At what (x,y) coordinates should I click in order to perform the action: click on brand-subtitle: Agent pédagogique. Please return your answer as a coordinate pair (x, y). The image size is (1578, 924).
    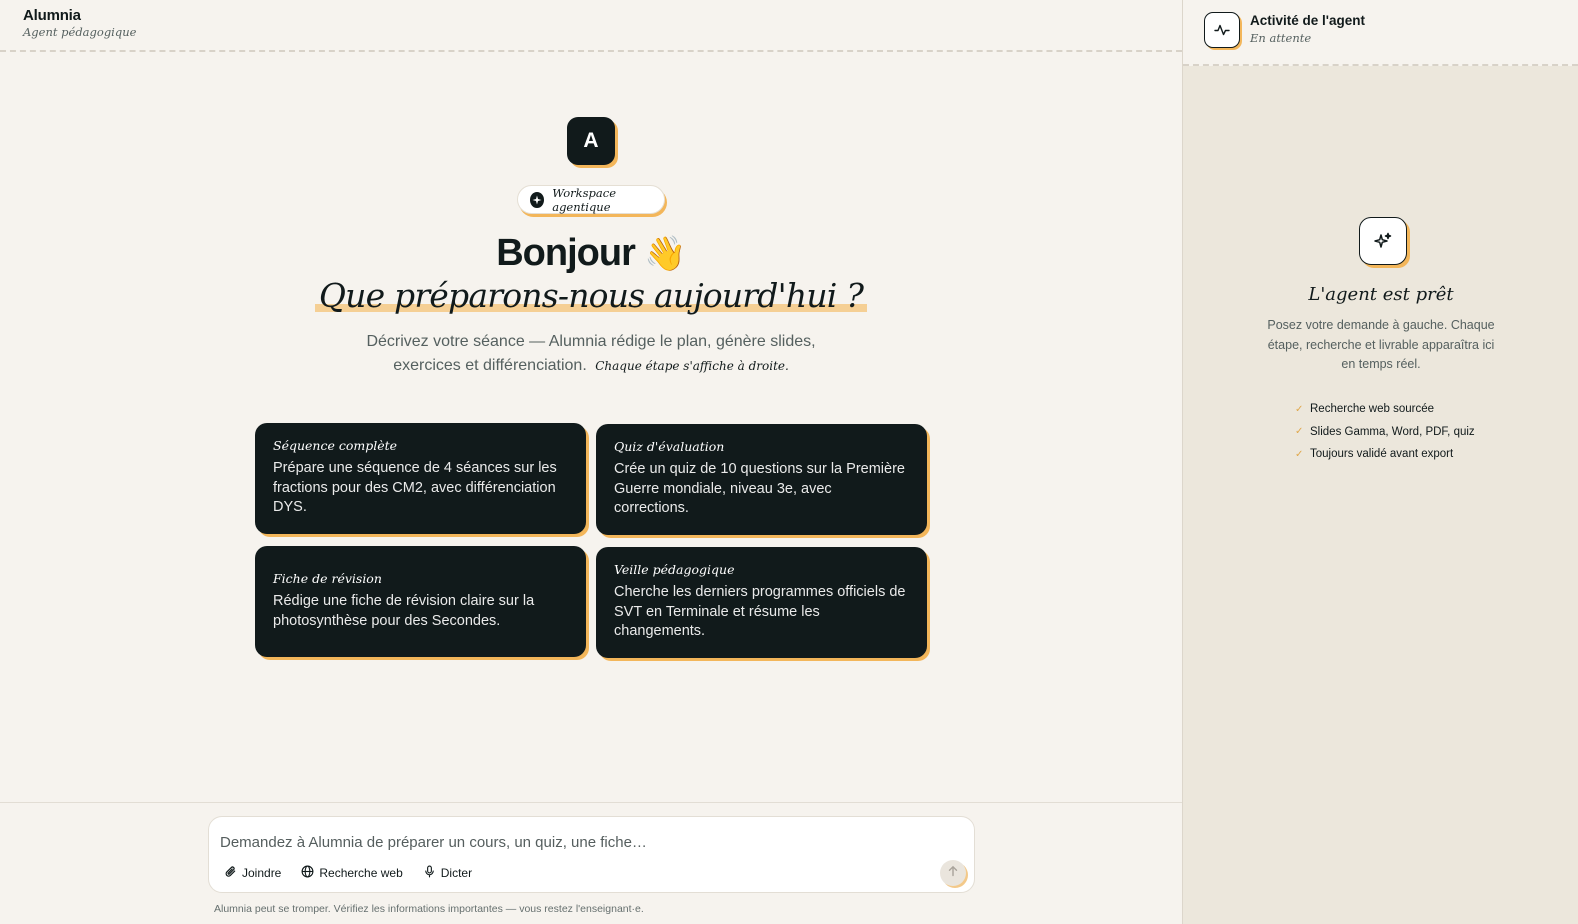
    Looking at the image, I should click on (80, 32).